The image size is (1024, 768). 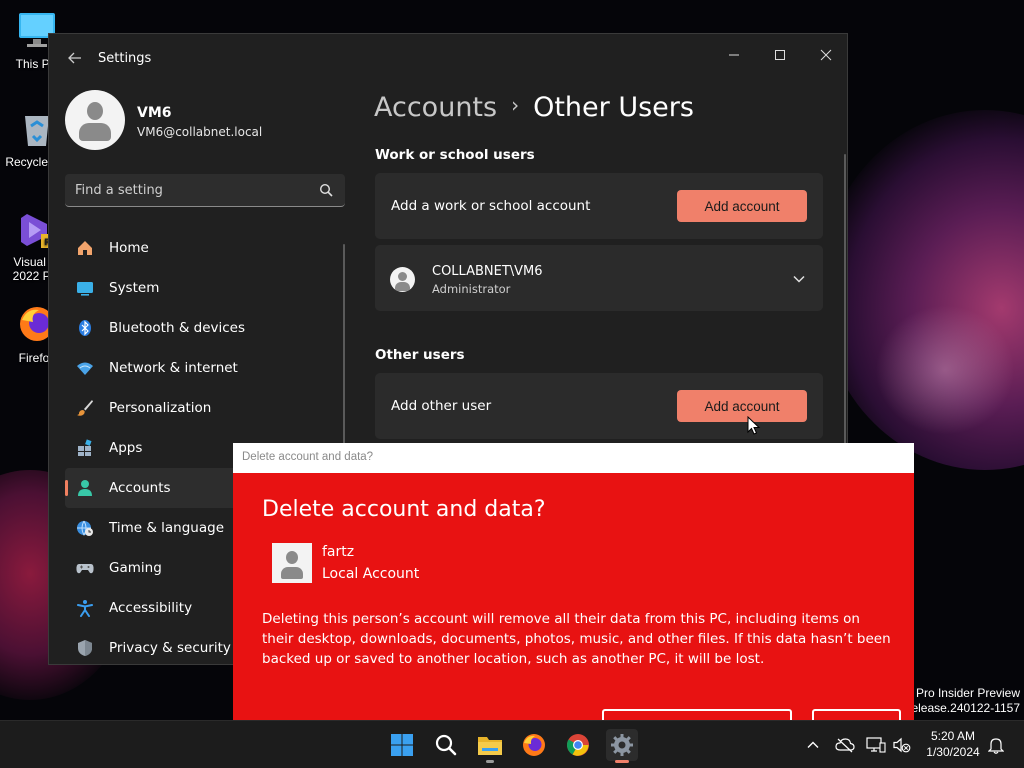 What do you see at coordinates (160, 408) in the screenshot?
I see `sidebar-item-label: Personalization` at bounding box center [160, 408].